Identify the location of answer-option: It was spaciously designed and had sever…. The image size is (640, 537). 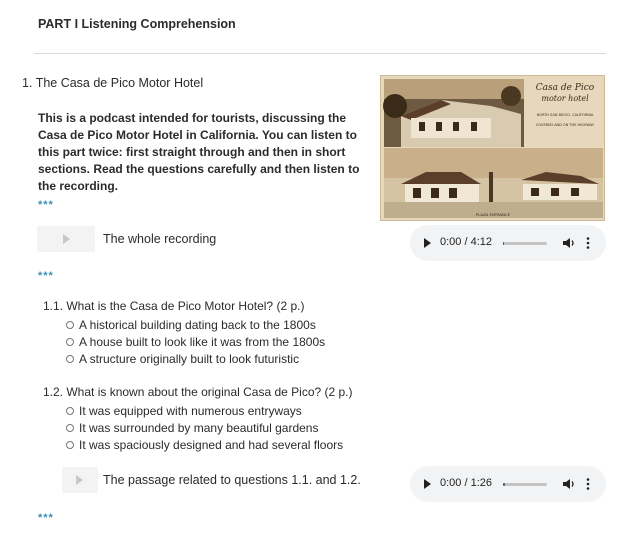
(204, 445).